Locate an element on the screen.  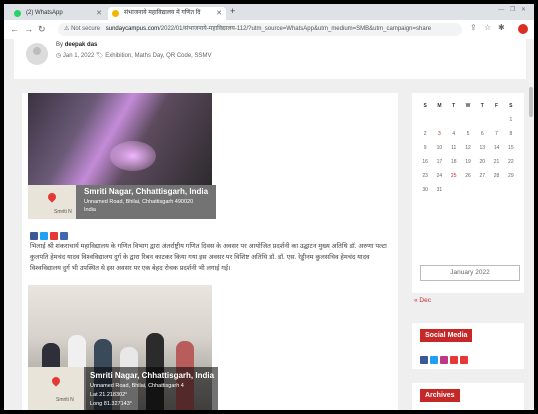
whatsapp-icon is located at coordinates (17, 13).